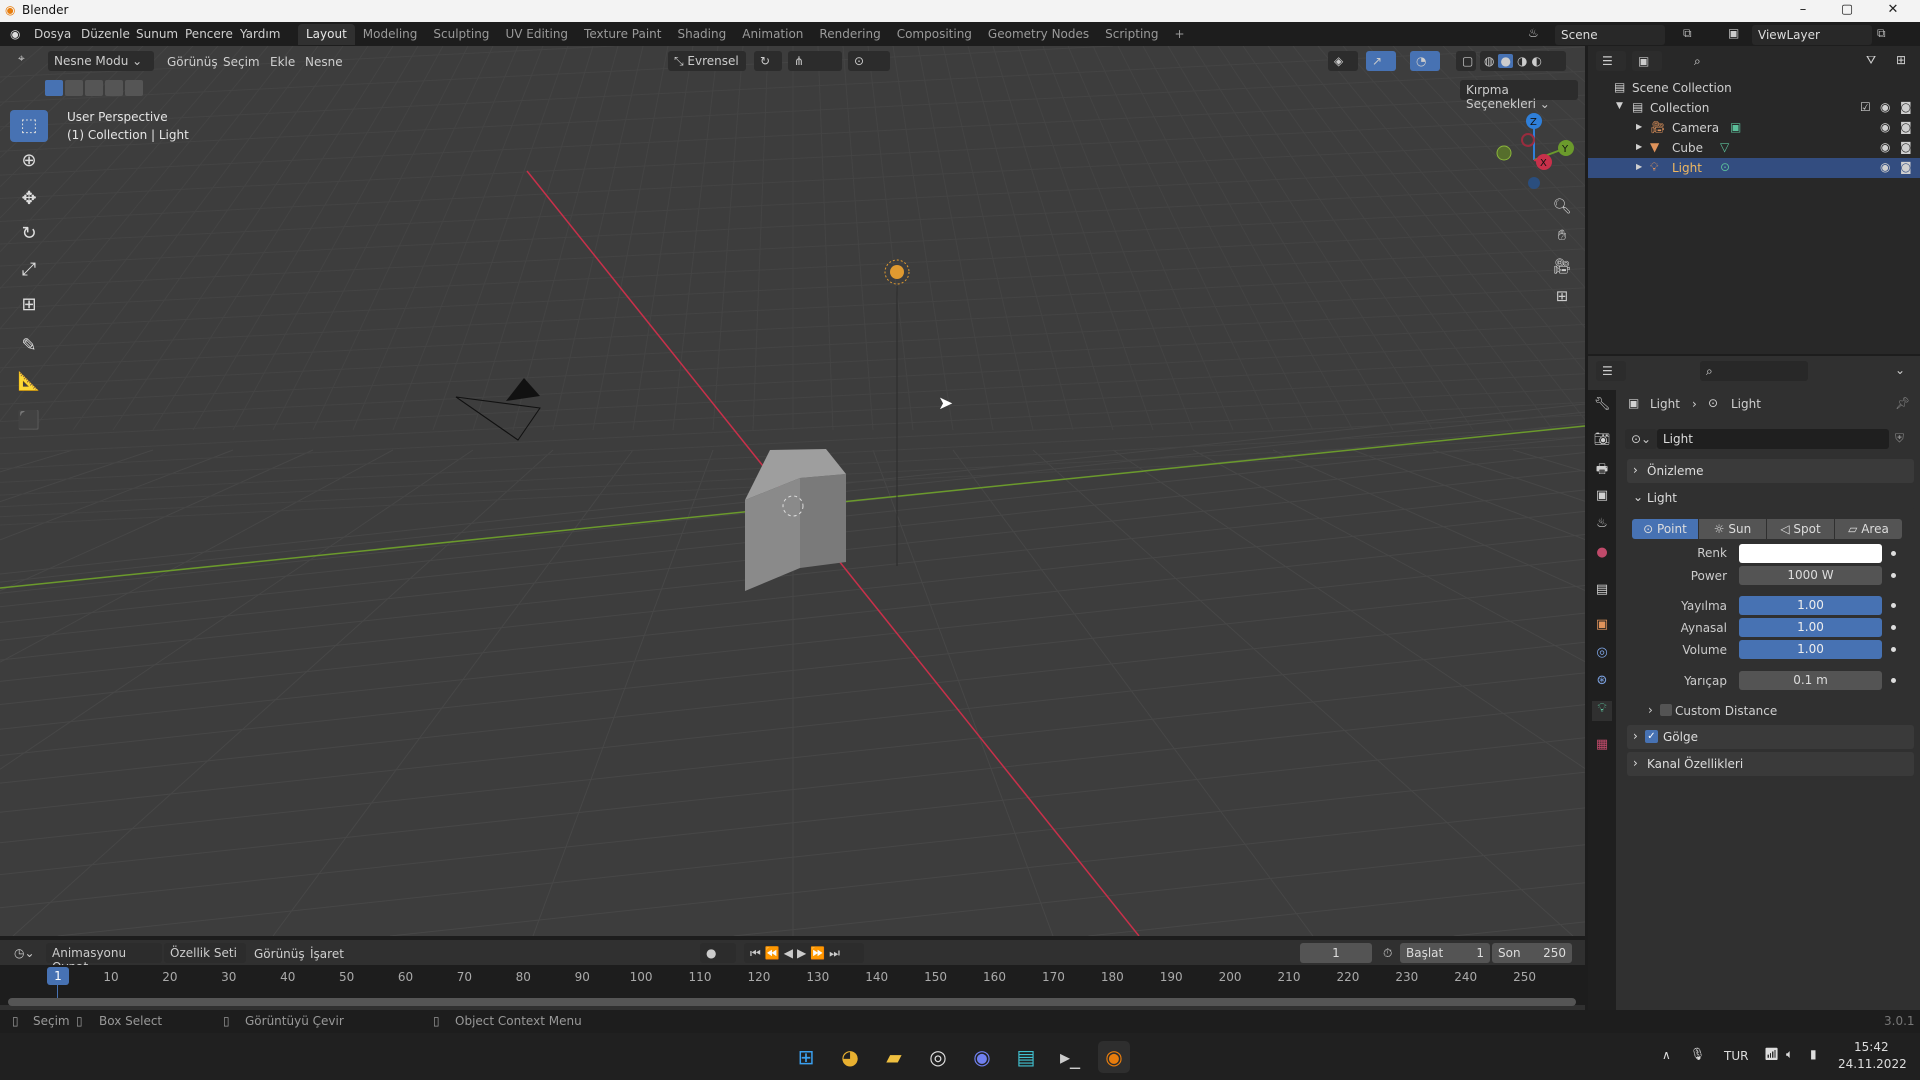  What do you see at coordinates (707, 61) in the screenshot?
I see `transform-orientation-selector: ⤡ Evrensel` at bounding box center [707, 61].